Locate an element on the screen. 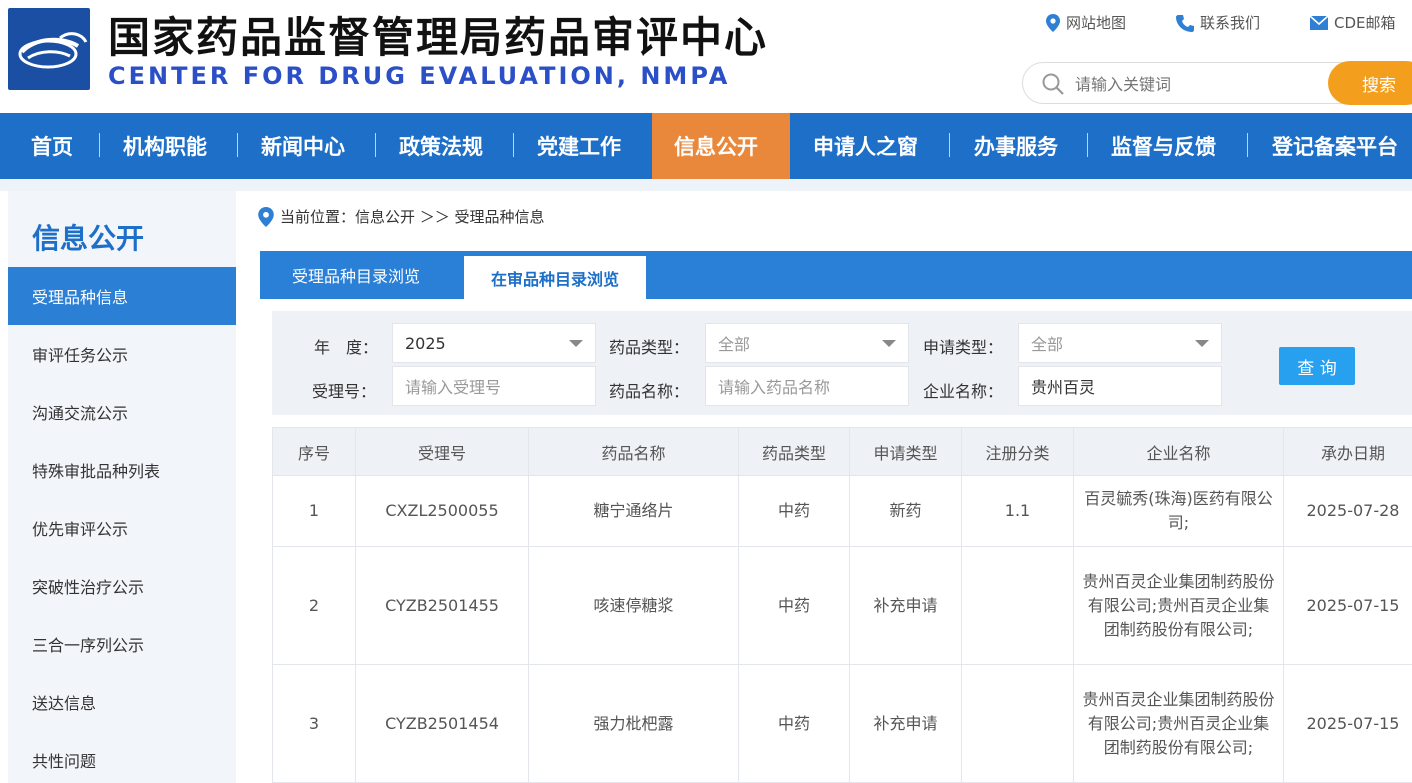  nav-item-news: 新闻中心 is located at coordinates (307, 146).